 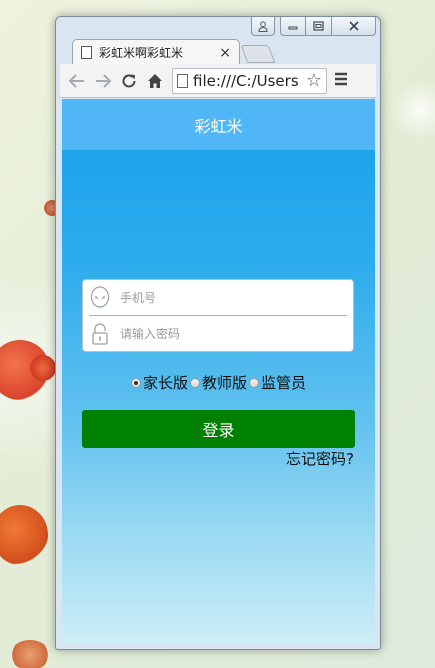 I want to click on home-button, so click(x=155, y=81).